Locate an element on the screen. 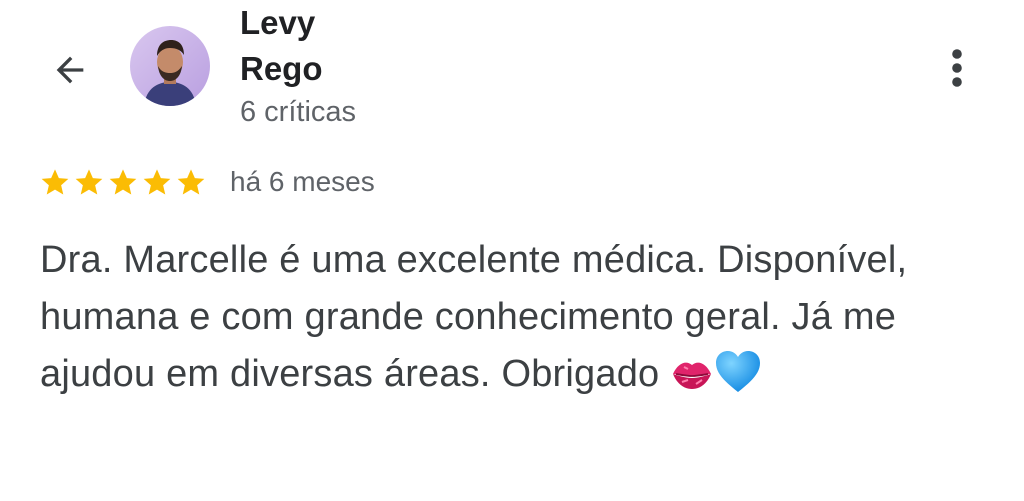  star-rating is located at coordinates (123, 182).